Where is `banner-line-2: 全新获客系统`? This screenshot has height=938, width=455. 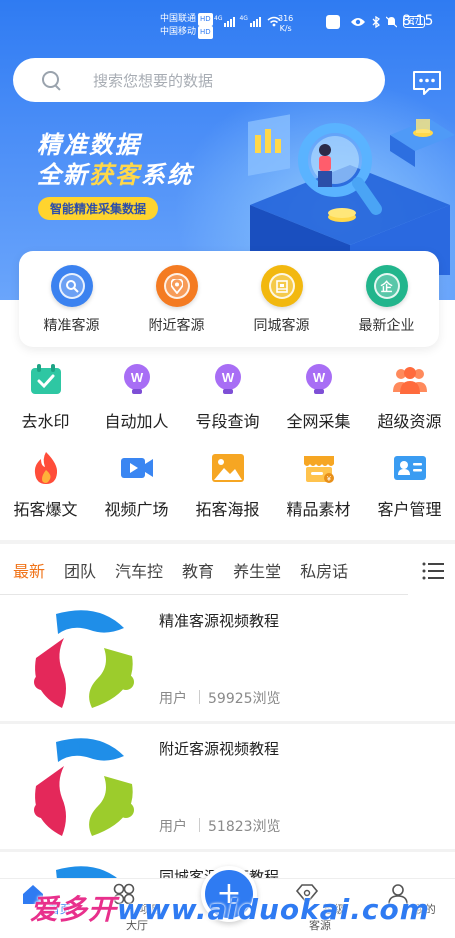 banner-line-2: 全新获客系统 is located at coordinates (115, 175).